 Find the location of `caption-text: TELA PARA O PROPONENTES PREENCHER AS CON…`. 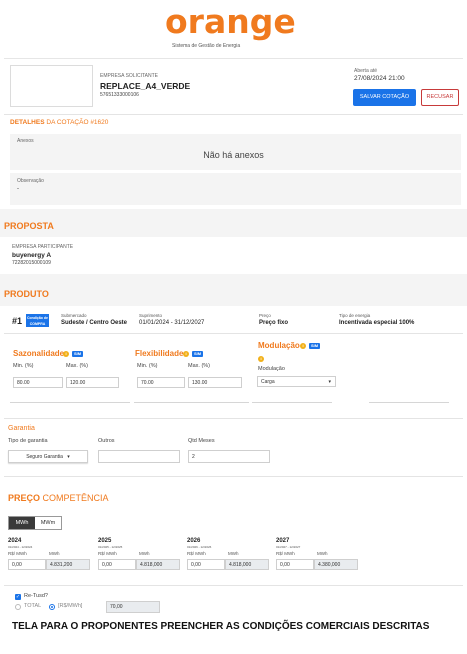

caption-text: TELA PARA O PROPONENTES PREENCHER AS CON… is located at coordinates (221, 626).